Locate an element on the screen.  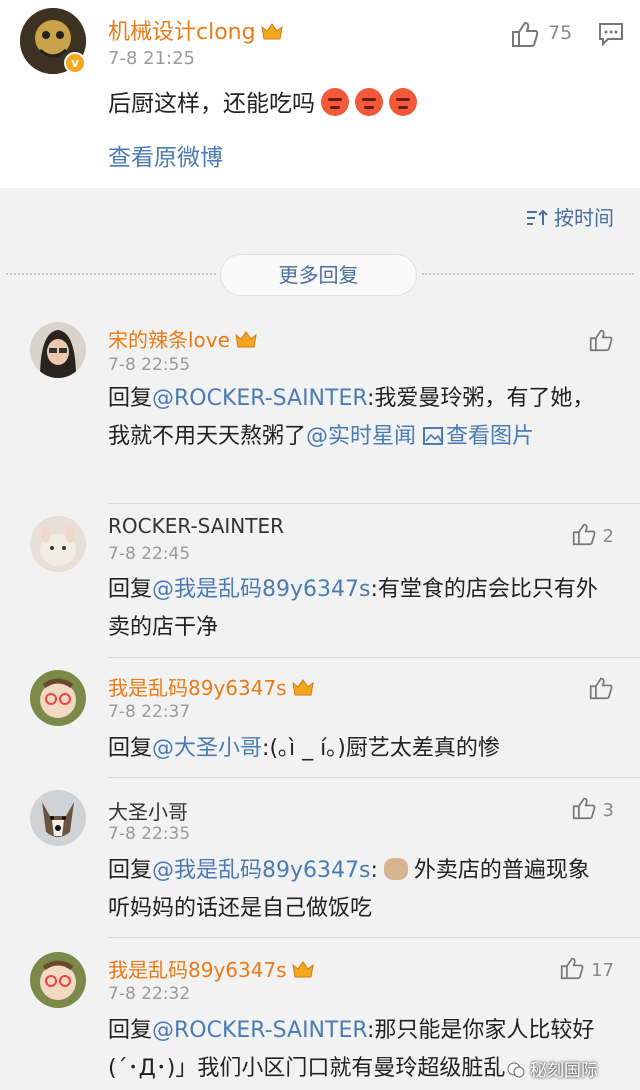
like-count: 17 is located at coordinates (602, 970).